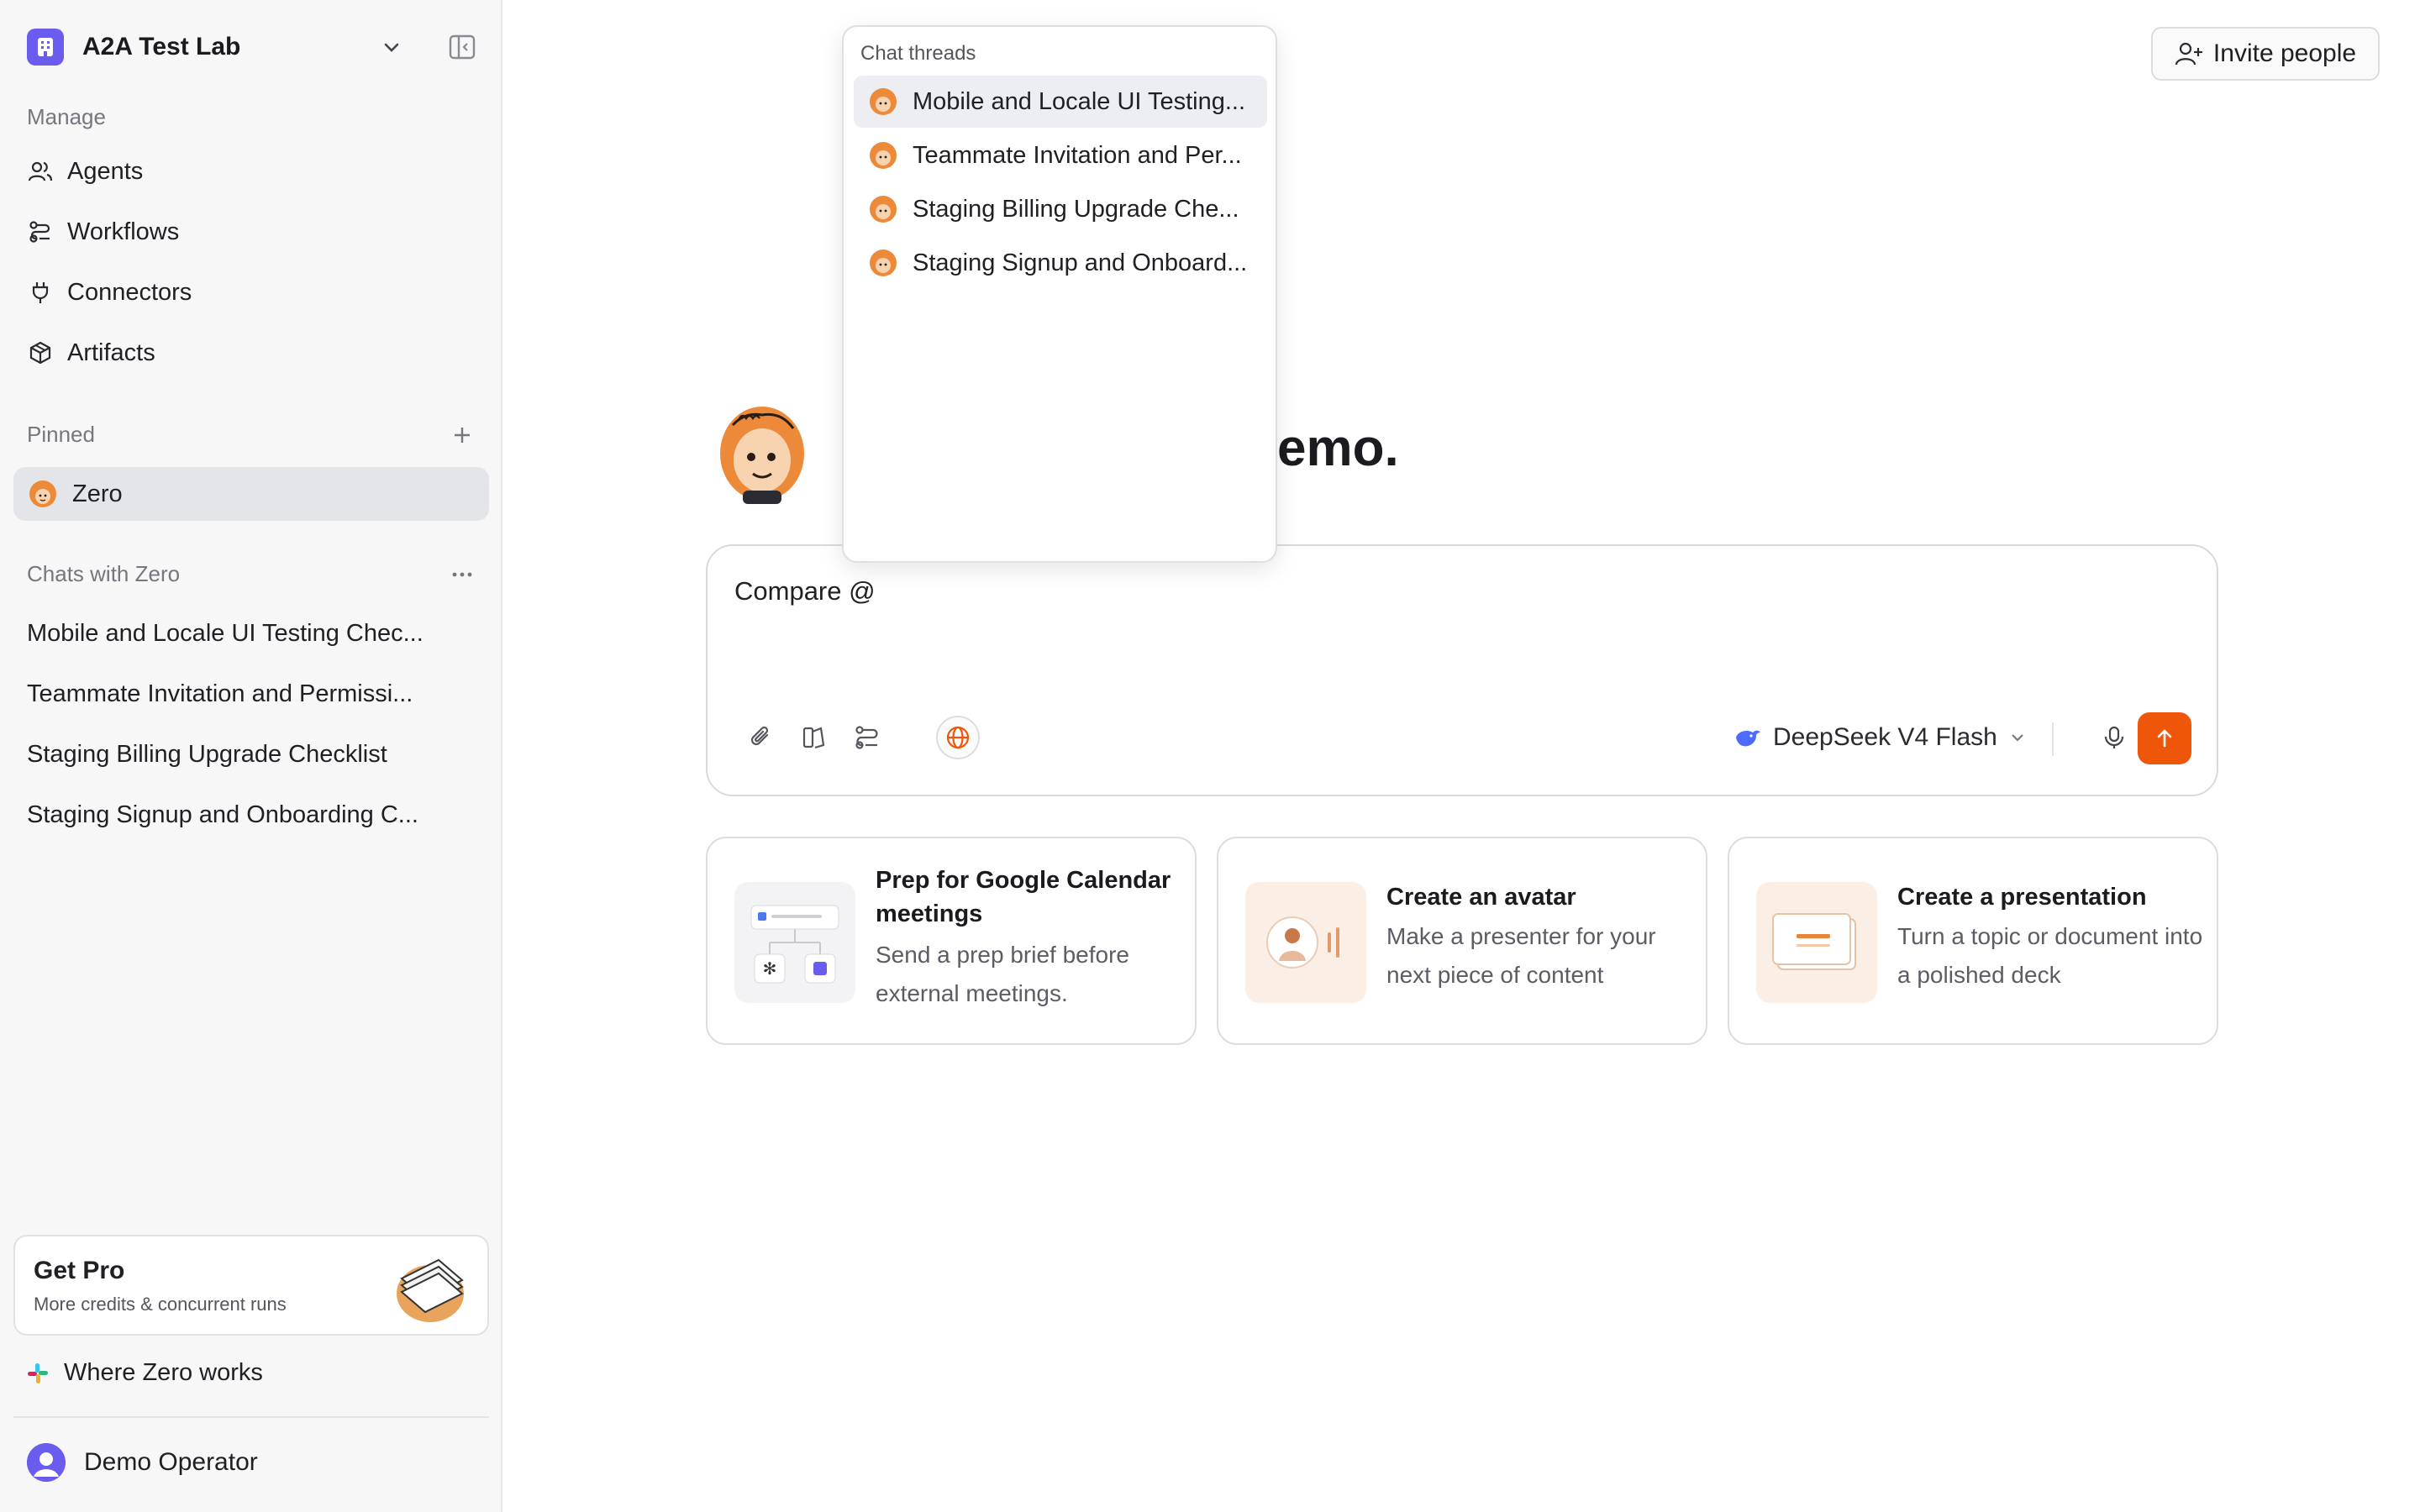 The width and height of the screenshot is (2420, 1512). What do you see at coordinates (66, 116) in the screenshot?
I see `manage-label: Manage` at bounding box center [66, 116].